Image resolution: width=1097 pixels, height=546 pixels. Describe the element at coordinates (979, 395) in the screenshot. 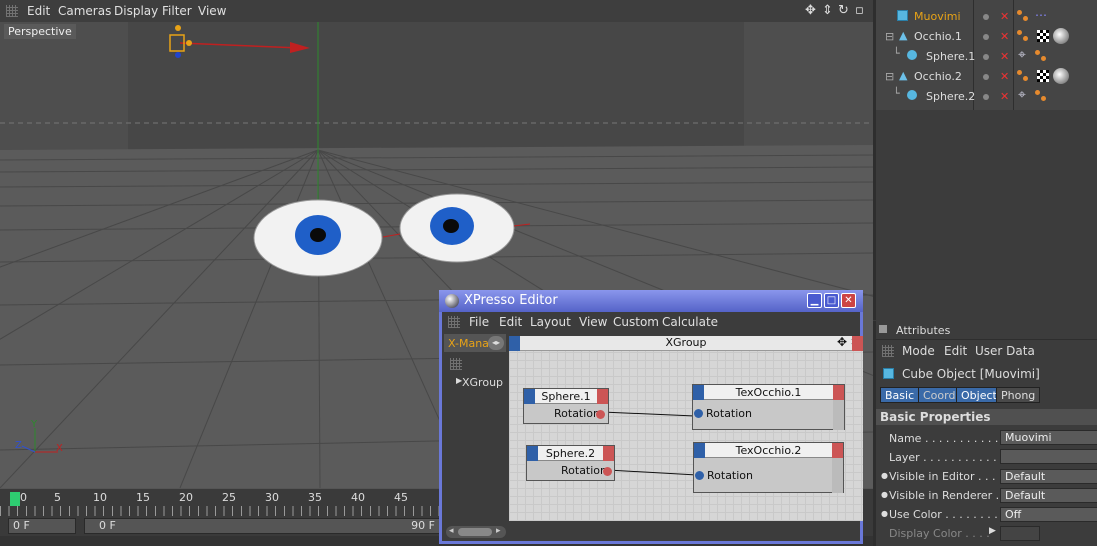

I see `tab-object: Object` at that location.